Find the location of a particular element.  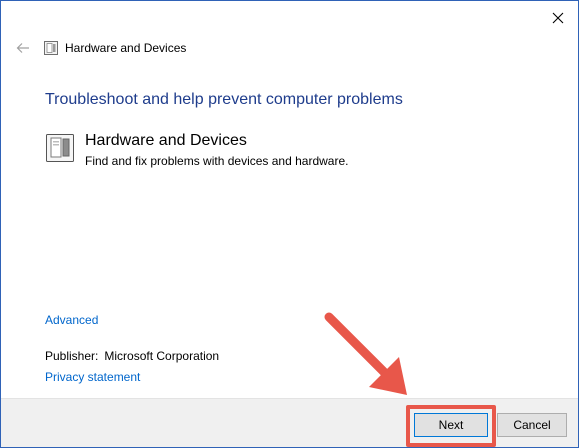

hardware-devices-large-icon is located at coordinates (60, 148).